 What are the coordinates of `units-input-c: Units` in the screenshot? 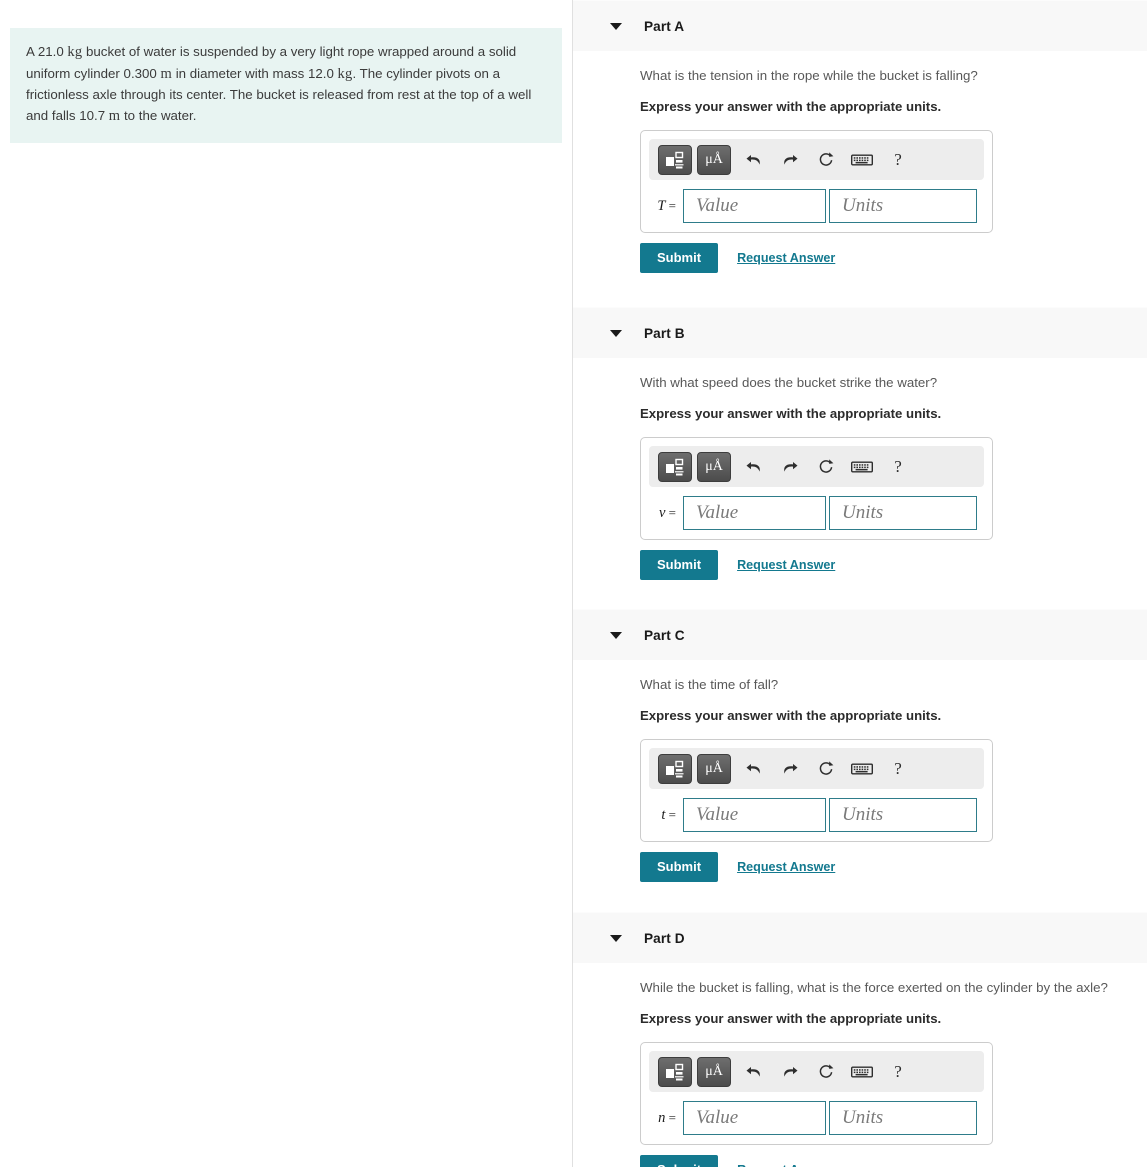 It's located at (903, 815).